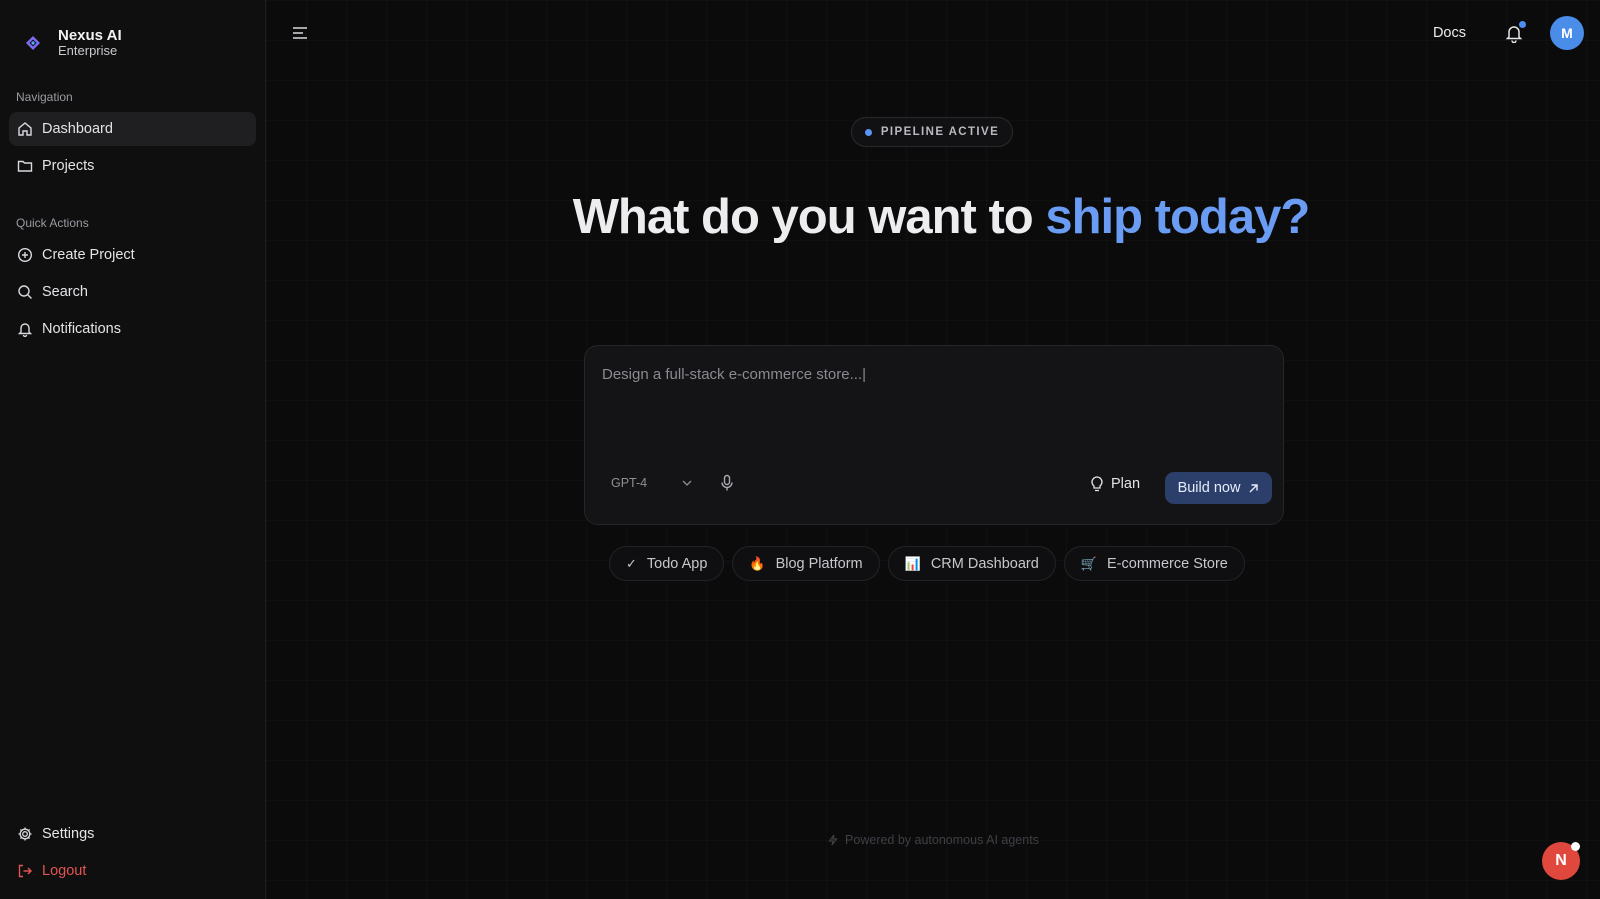  I want to click on float-badge-dot, so click(1575, 846).